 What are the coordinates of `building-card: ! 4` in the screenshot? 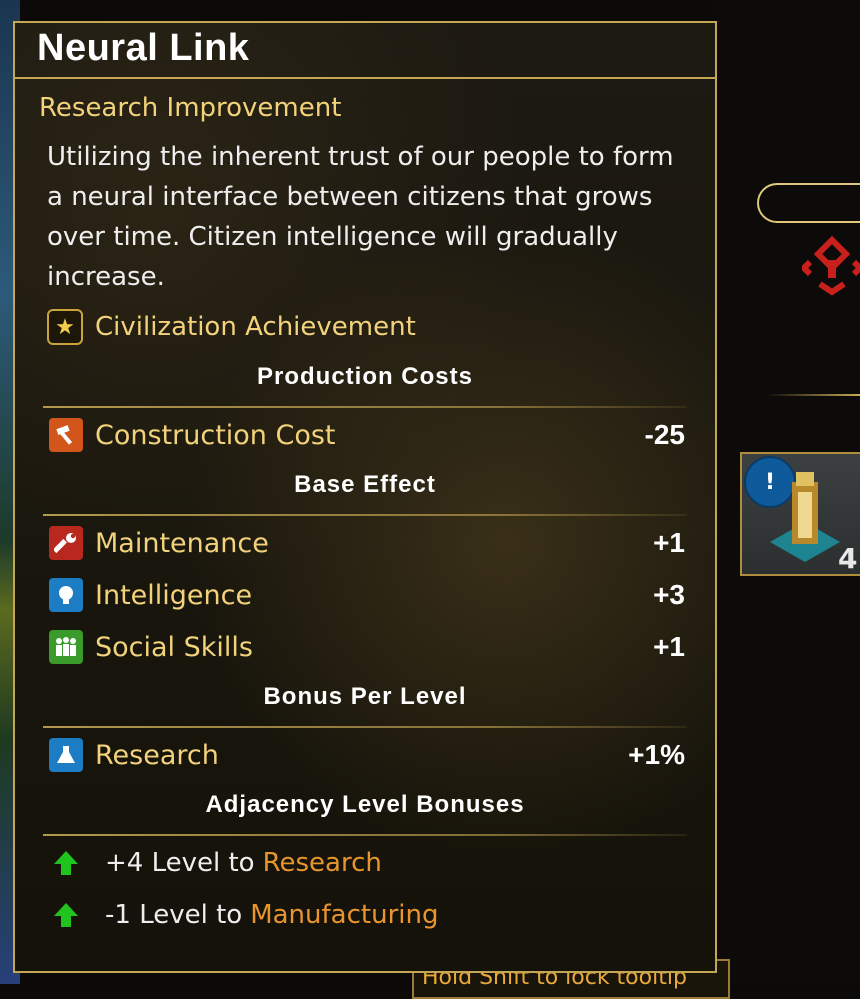 It's located at (800, 514).